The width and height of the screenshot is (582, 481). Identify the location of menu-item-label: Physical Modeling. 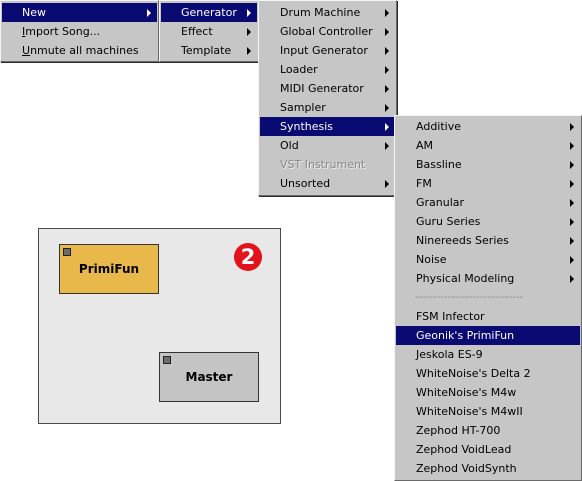
(465, 278).